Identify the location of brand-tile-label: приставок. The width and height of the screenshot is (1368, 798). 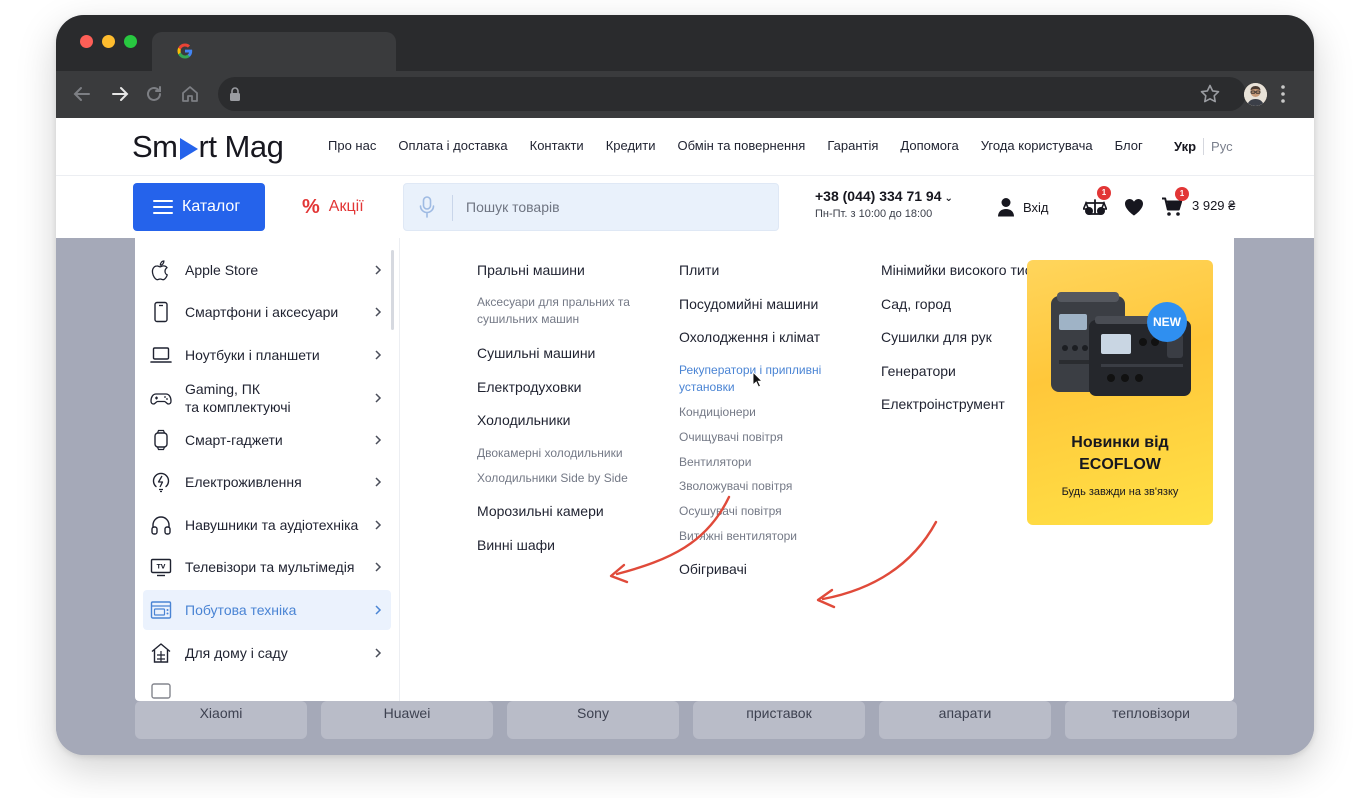
(779, 713).